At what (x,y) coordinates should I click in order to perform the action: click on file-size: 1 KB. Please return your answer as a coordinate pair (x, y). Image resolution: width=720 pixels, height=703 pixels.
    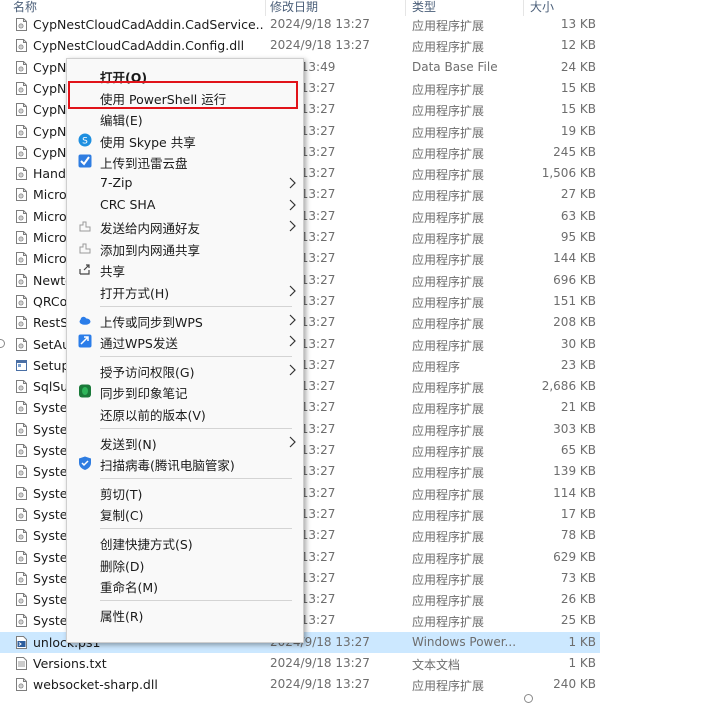
    Looking at the image, I should click on (582, 641).